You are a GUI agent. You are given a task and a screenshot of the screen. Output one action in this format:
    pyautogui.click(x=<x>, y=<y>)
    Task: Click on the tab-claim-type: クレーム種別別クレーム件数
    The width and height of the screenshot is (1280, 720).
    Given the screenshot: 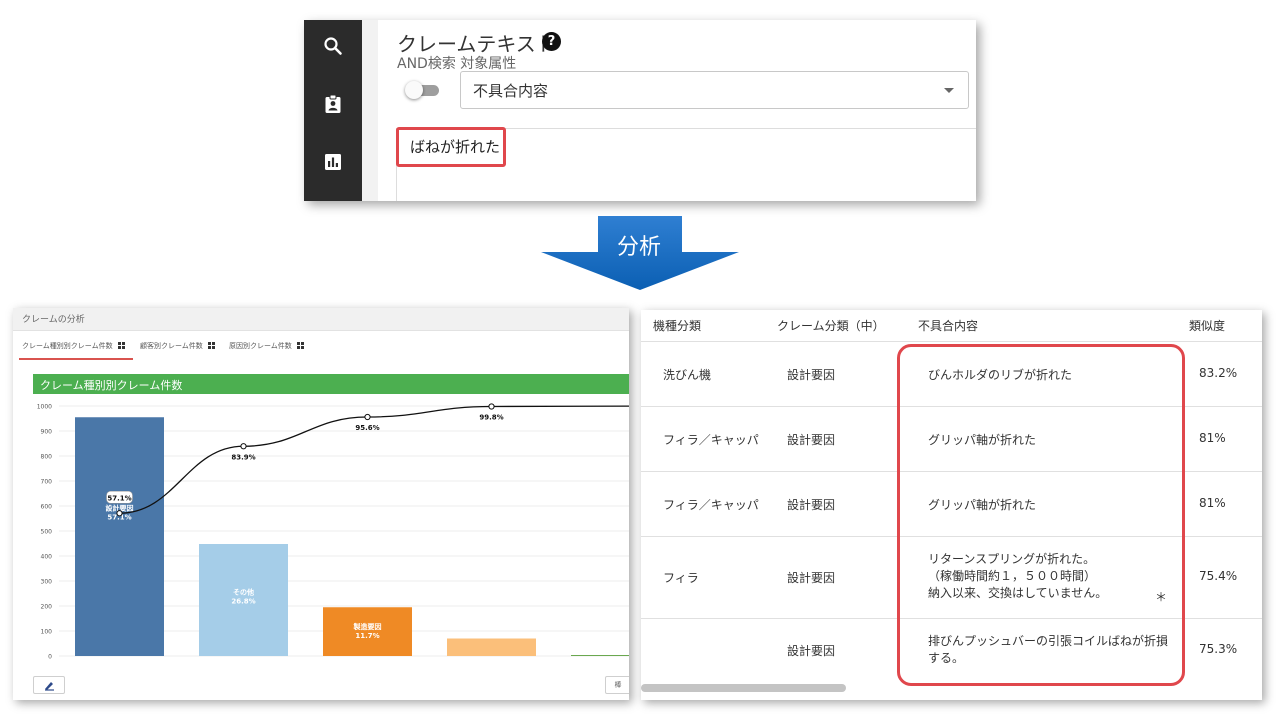 What is the action you would take?
    pyautogui.click(x=73, y=346)
    